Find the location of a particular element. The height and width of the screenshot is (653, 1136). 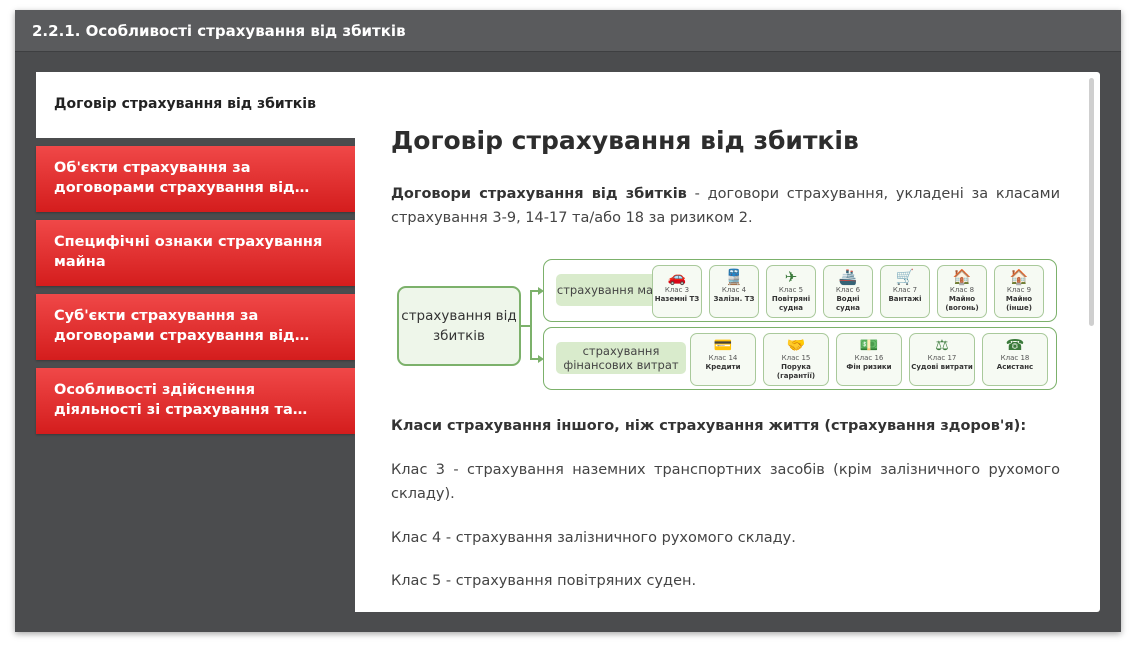

tab-property-features: Специфічні ознаки страхування майна is located at coordinates (195, 253).